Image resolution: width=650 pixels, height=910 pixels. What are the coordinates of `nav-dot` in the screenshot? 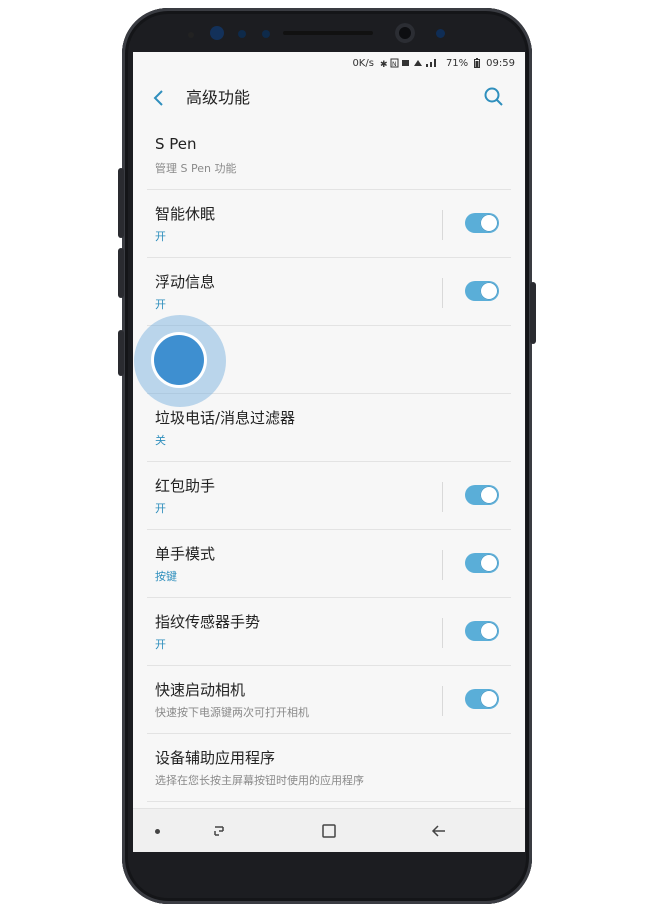 It's located at (157, 831).